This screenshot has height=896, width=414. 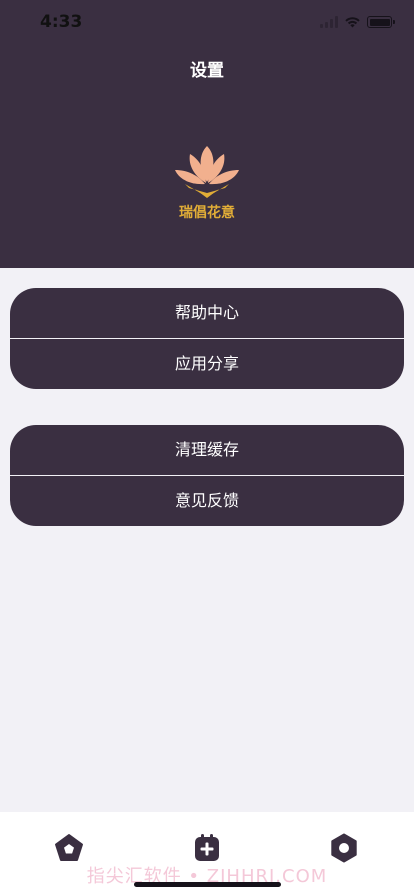 I want to click on home-indicator, so click(x=207, y=884).